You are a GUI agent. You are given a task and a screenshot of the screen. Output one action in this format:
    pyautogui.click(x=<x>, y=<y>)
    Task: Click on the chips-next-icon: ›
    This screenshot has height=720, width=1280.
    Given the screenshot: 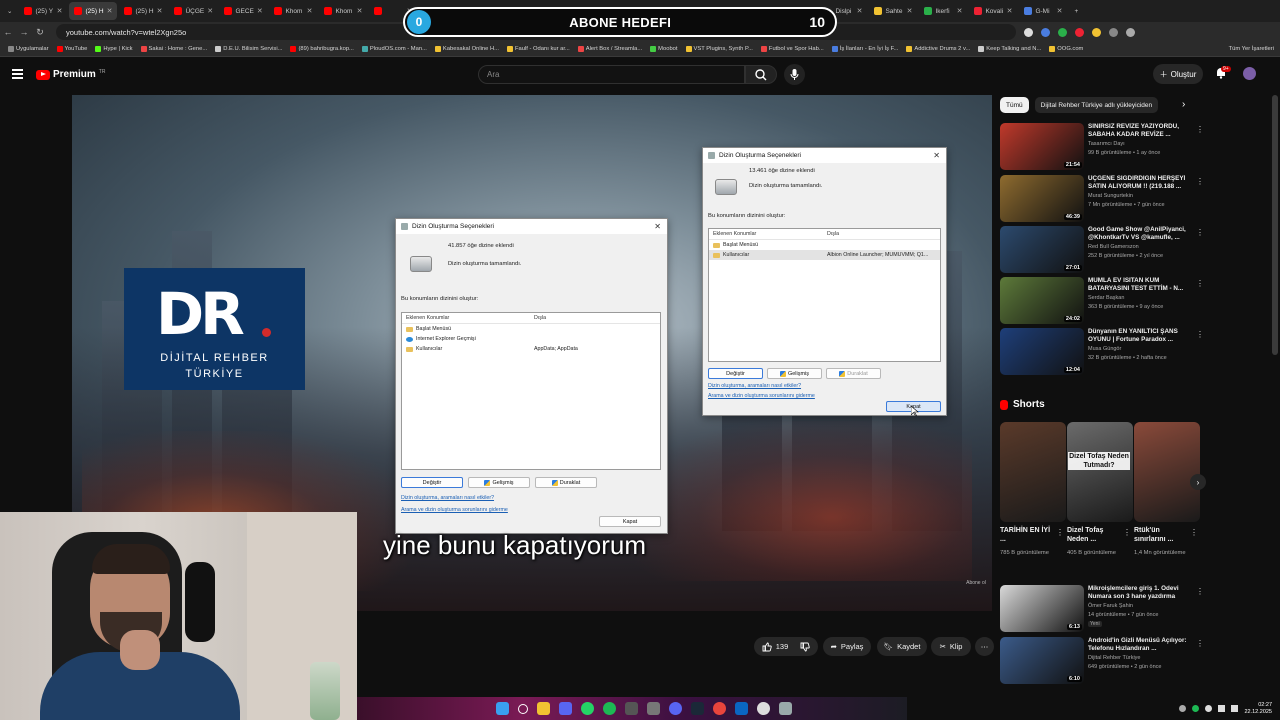 What is the action you would take?
    pyautogui.click(x=1183, y=104)
    